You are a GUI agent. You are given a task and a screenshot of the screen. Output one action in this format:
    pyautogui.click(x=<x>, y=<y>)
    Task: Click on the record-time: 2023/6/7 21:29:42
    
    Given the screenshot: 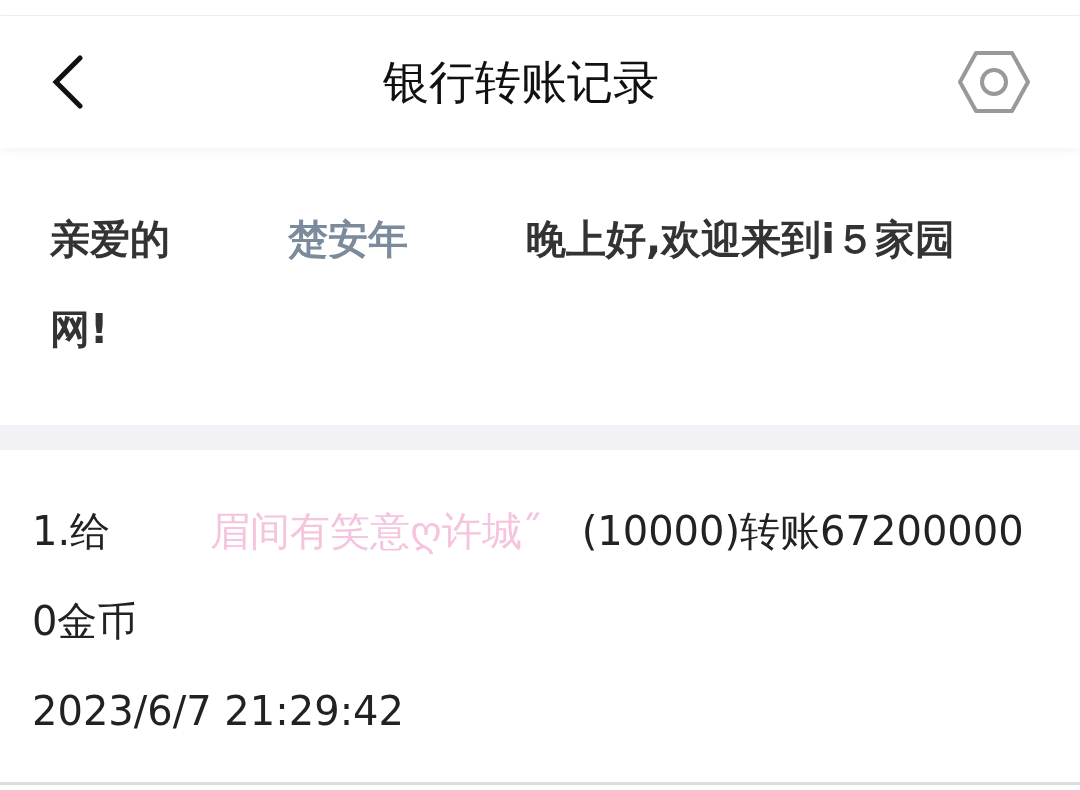 What is the action you would take?
    pyautogui.click(x=218, y=711)
    